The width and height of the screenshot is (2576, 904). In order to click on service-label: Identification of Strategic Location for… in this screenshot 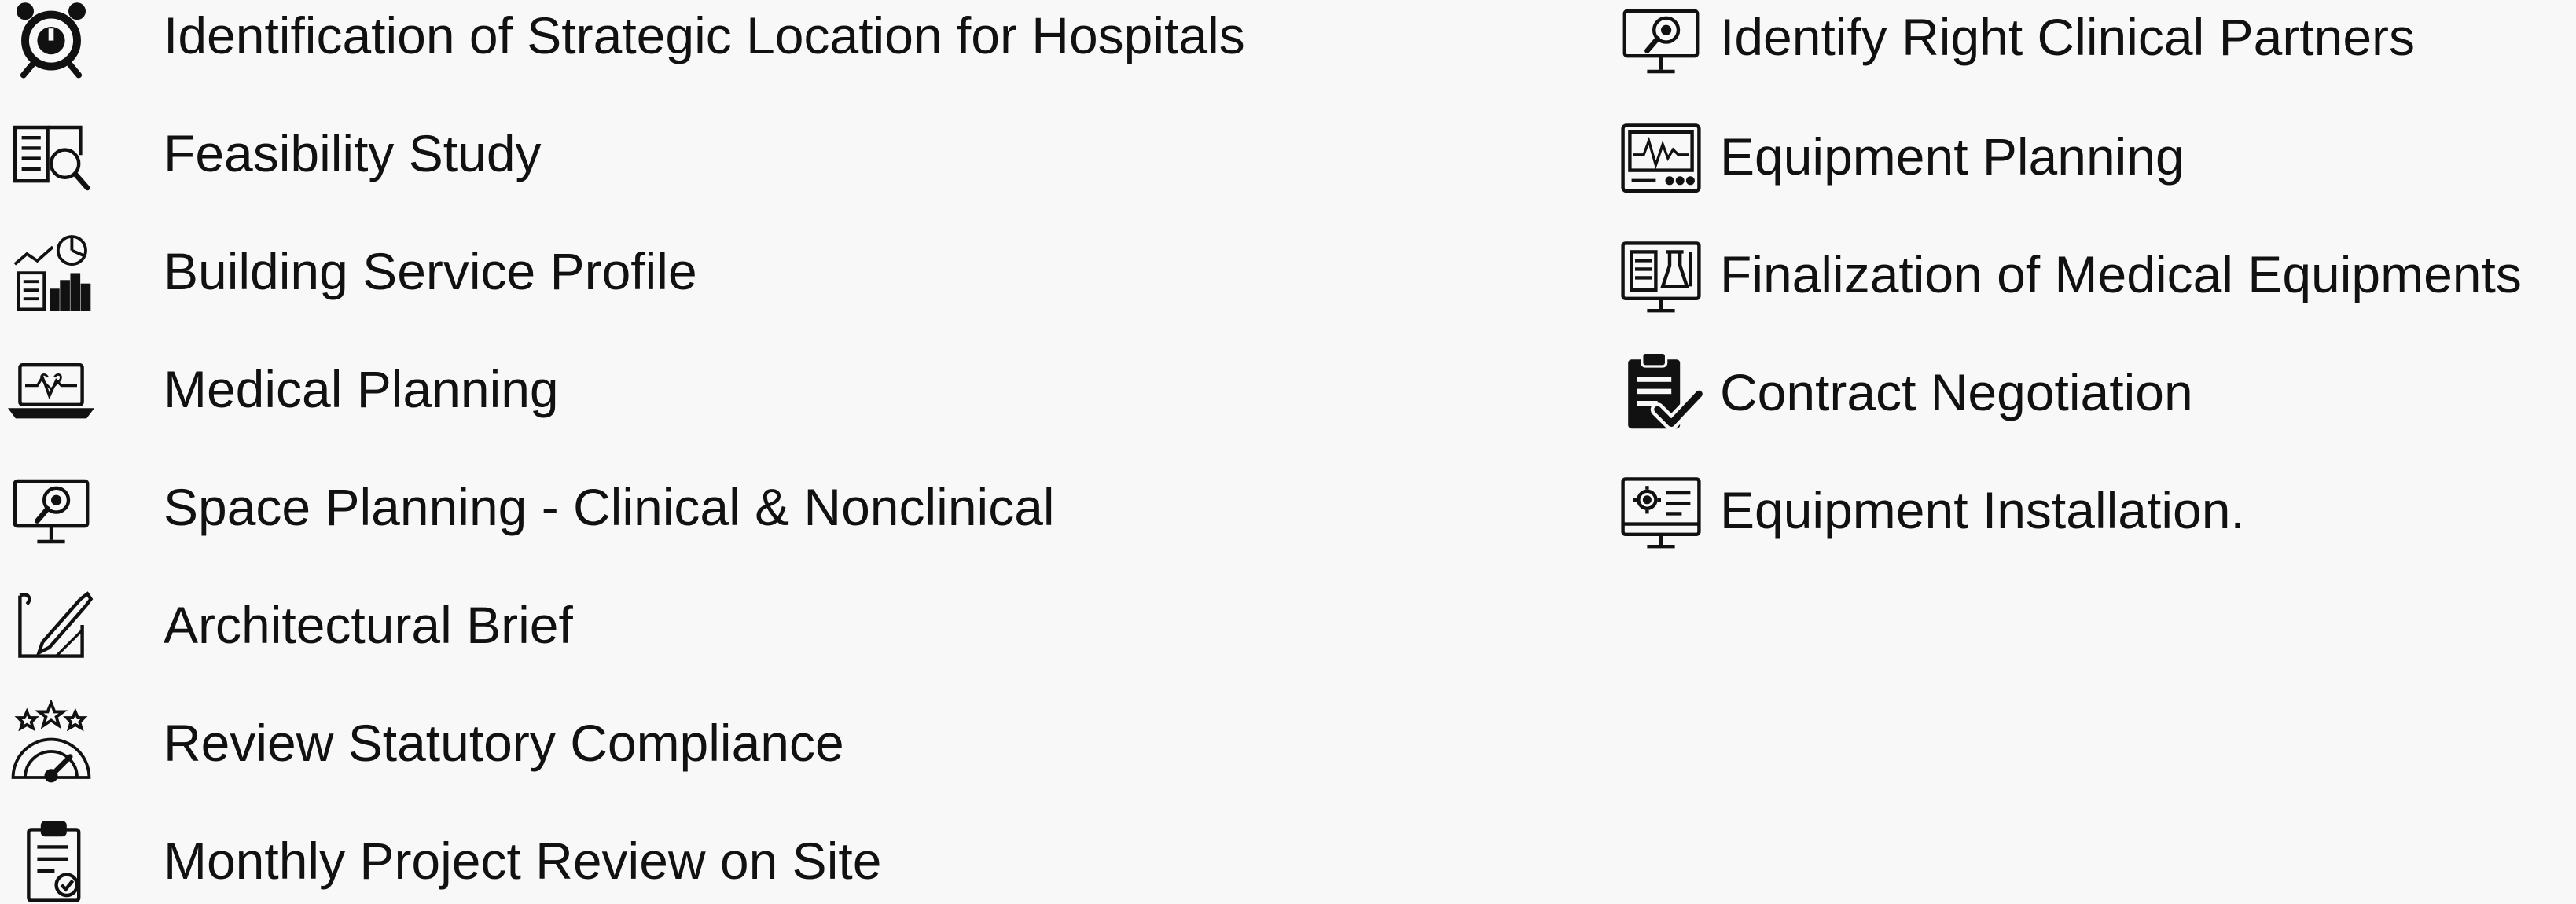, I will do `click(704, 35)`.